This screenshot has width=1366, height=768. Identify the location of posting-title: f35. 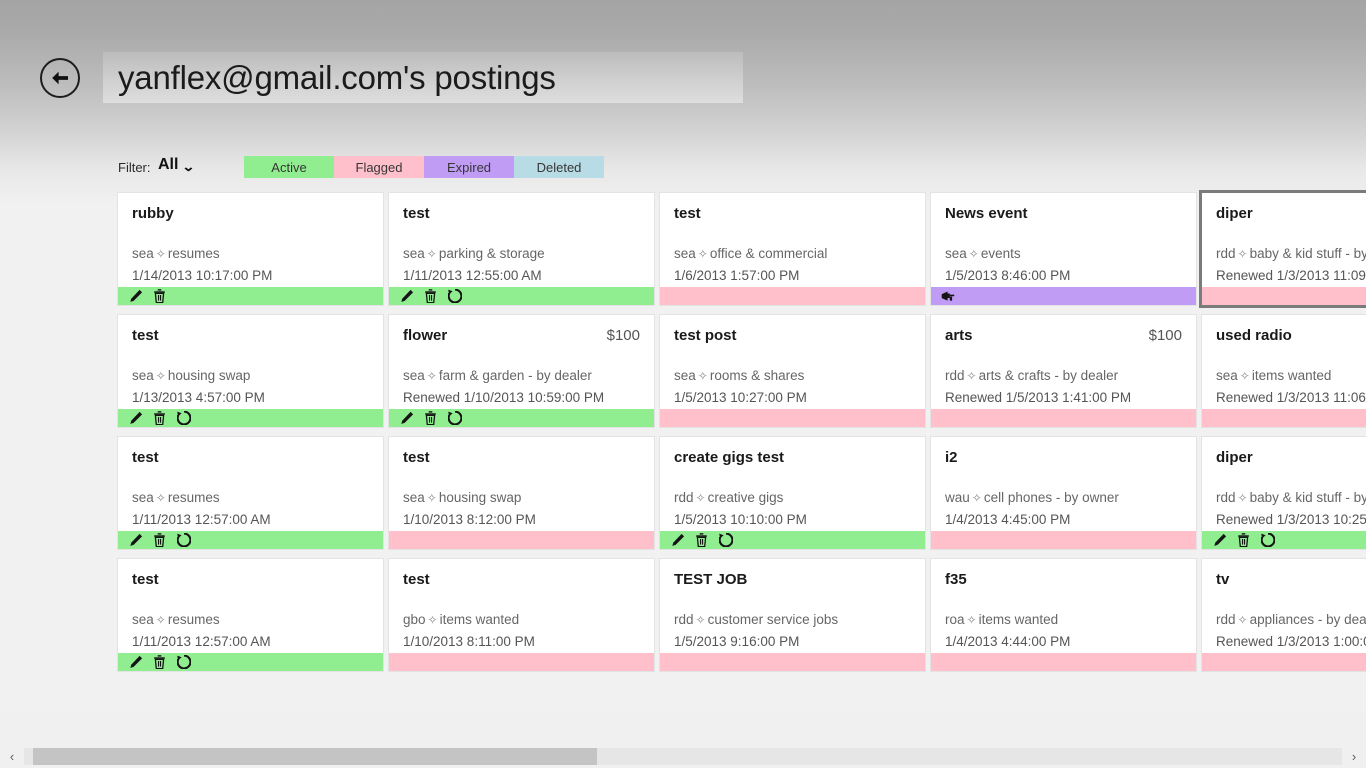
(956, 579).